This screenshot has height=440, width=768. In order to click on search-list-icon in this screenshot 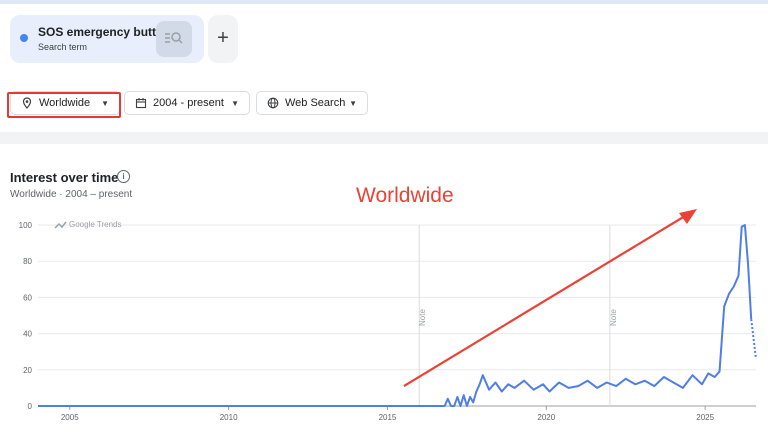, I will do `click(174, 38)`.